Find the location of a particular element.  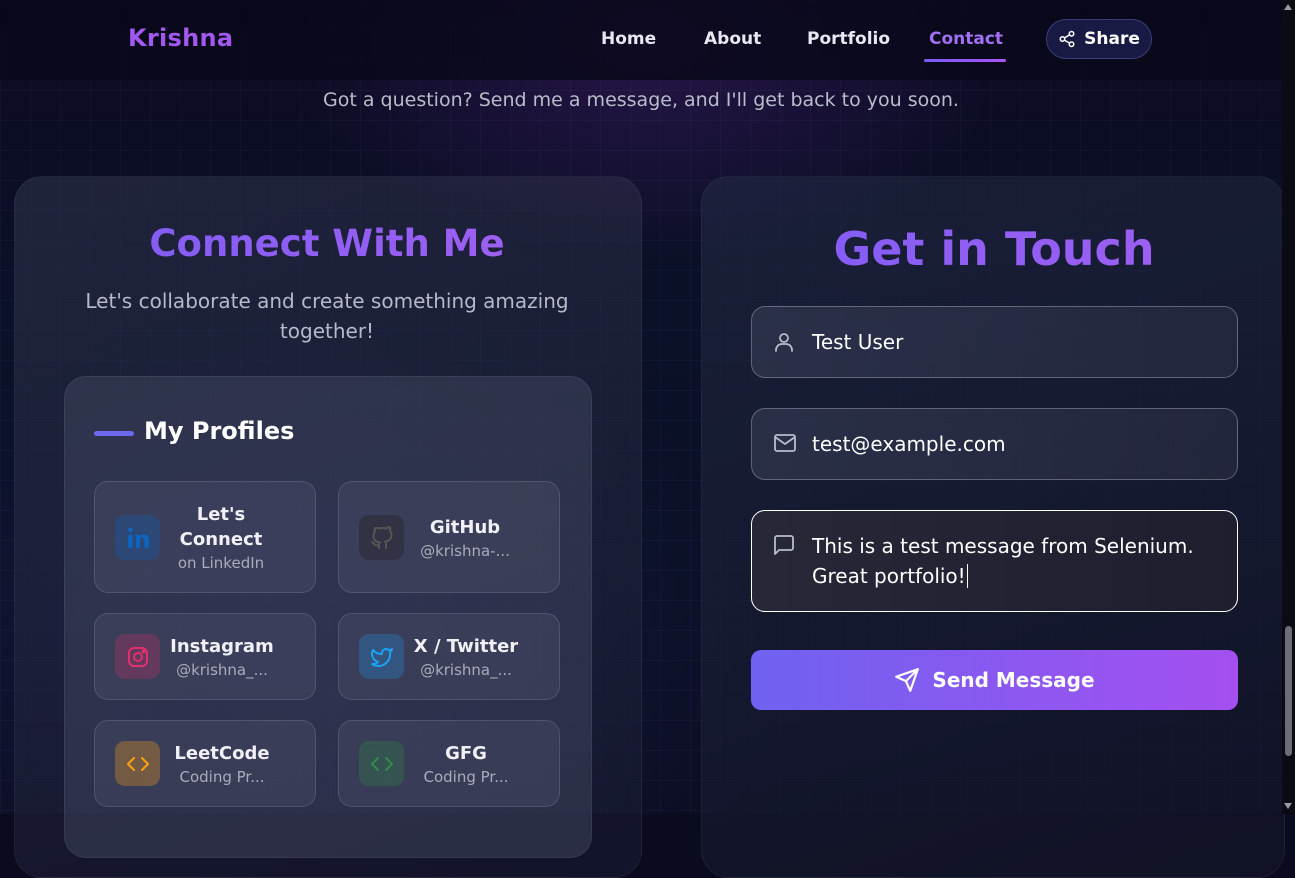

profile-name-line-1: Let's is located at coordinates (221, 514).